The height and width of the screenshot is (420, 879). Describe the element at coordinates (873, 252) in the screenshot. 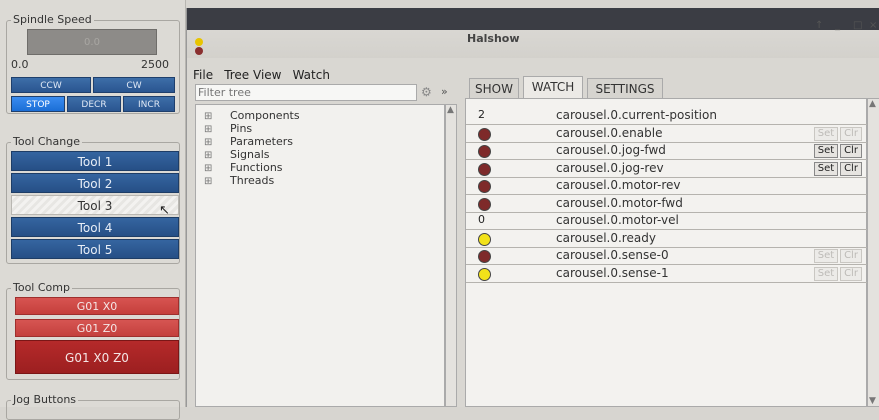

I see `watch-scrollbar: ▲ ▼` at that location.